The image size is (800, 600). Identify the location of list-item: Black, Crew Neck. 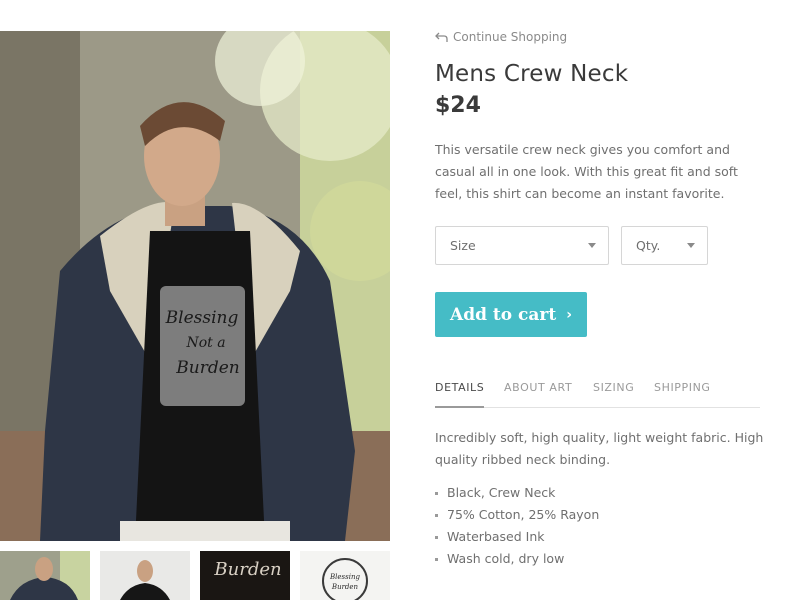
(517, 493).